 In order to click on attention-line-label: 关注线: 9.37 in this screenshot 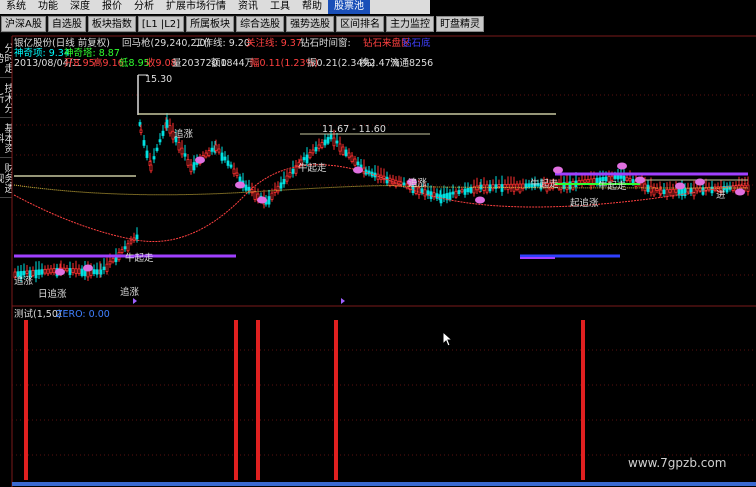, I will do `click(274, 43)`.